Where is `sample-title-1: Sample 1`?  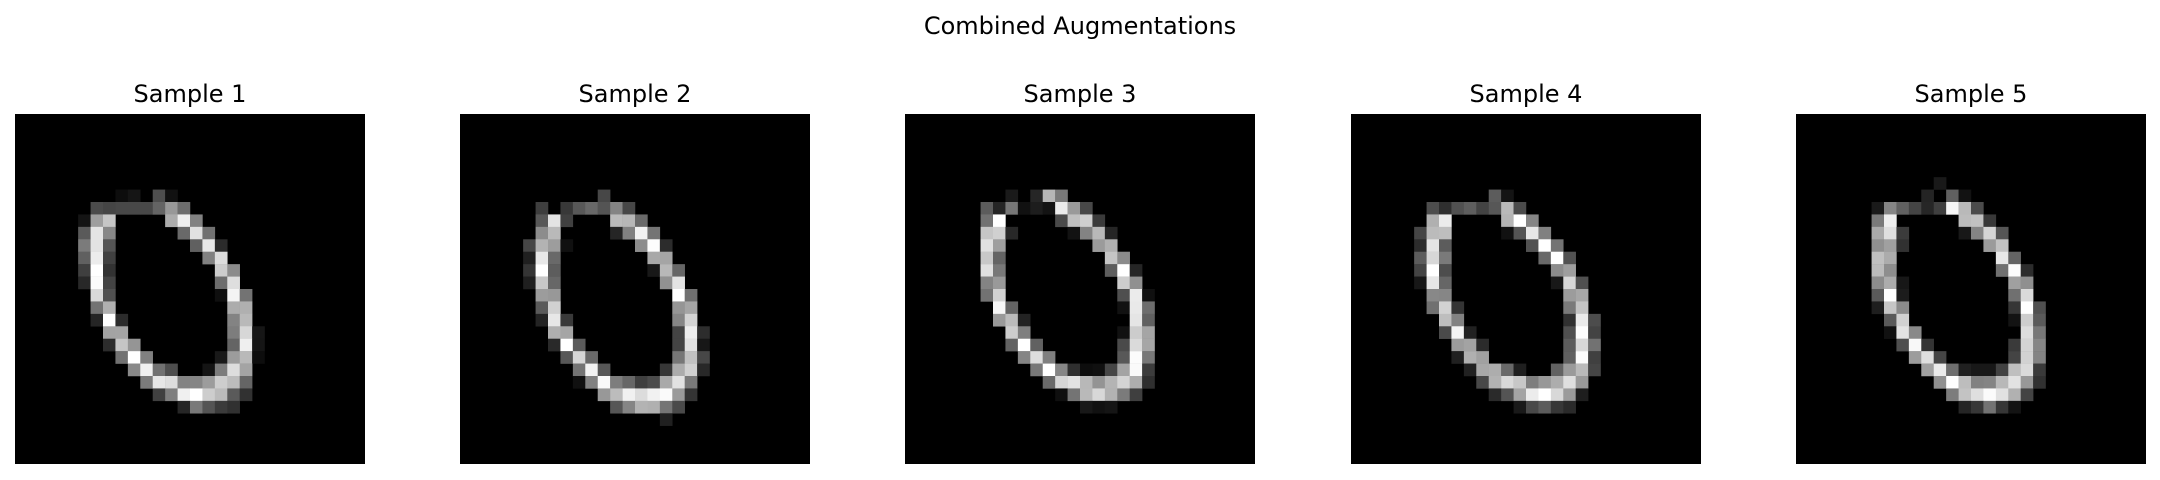 sample-title-1: Sample 1 is located at coordinates (190, 94).